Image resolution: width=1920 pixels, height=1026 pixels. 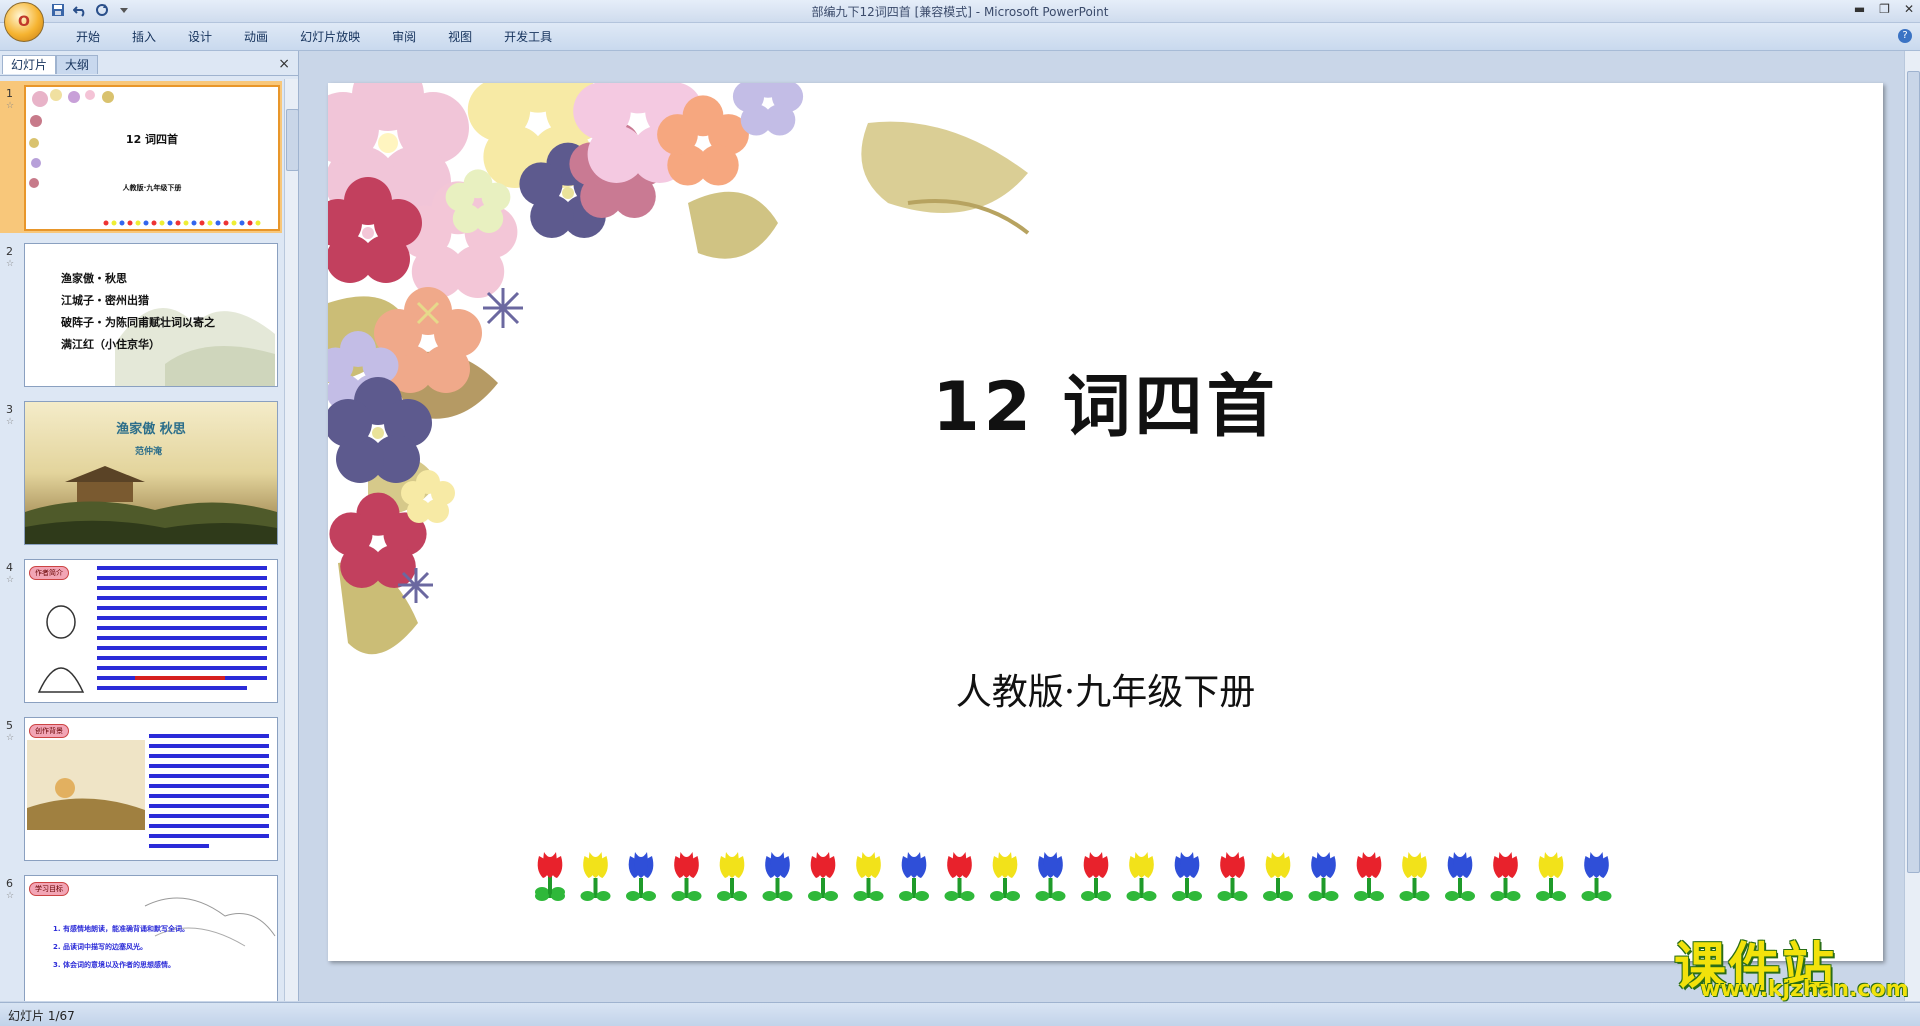 What do you see at coordinates (105, 300) in the screenshot?
I see `thumbnail-line: 江城子・密州出猎` at bounding box center [105, 300].